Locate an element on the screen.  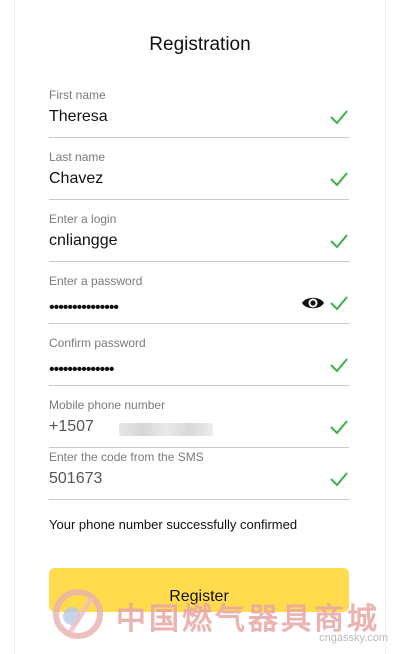
sms-code-input: 501673 is located at coordinates (75, 479).